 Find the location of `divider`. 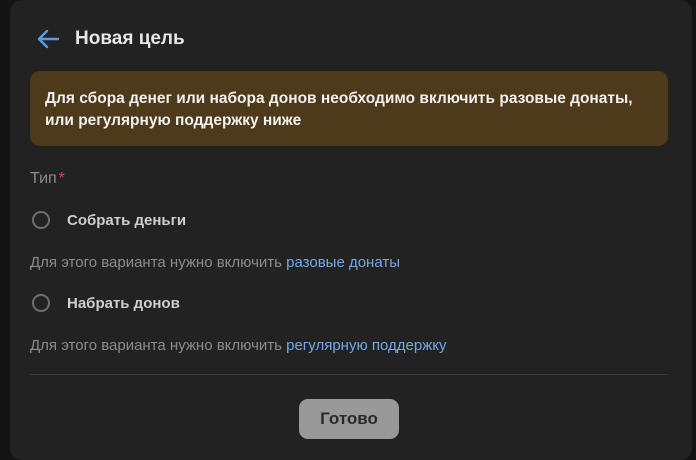

divider is located at coordinates (349, 374).